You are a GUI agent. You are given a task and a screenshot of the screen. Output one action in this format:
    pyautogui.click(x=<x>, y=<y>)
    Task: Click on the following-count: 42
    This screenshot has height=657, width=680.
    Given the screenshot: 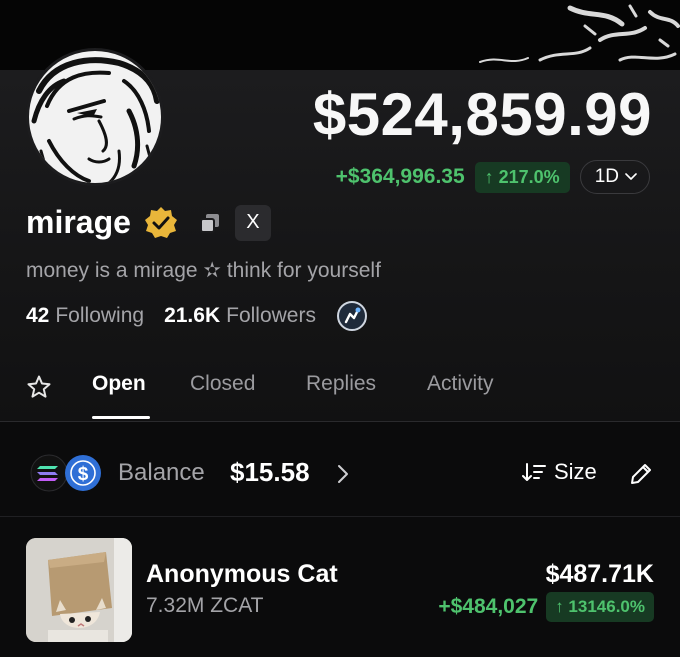 What is the action you would take?
    pyautogui.click(x=37, y=316)
    